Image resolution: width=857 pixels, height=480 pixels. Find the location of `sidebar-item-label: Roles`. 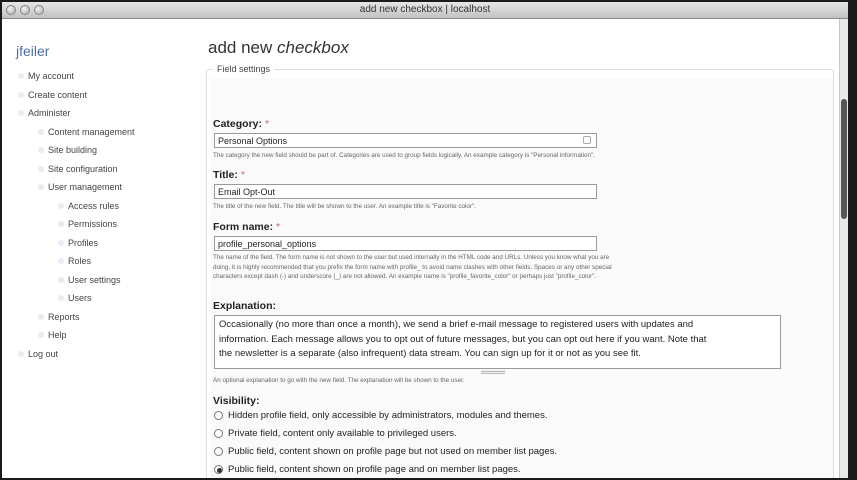

sidebar-item-label: Roles is located at coordinates (80, 261).